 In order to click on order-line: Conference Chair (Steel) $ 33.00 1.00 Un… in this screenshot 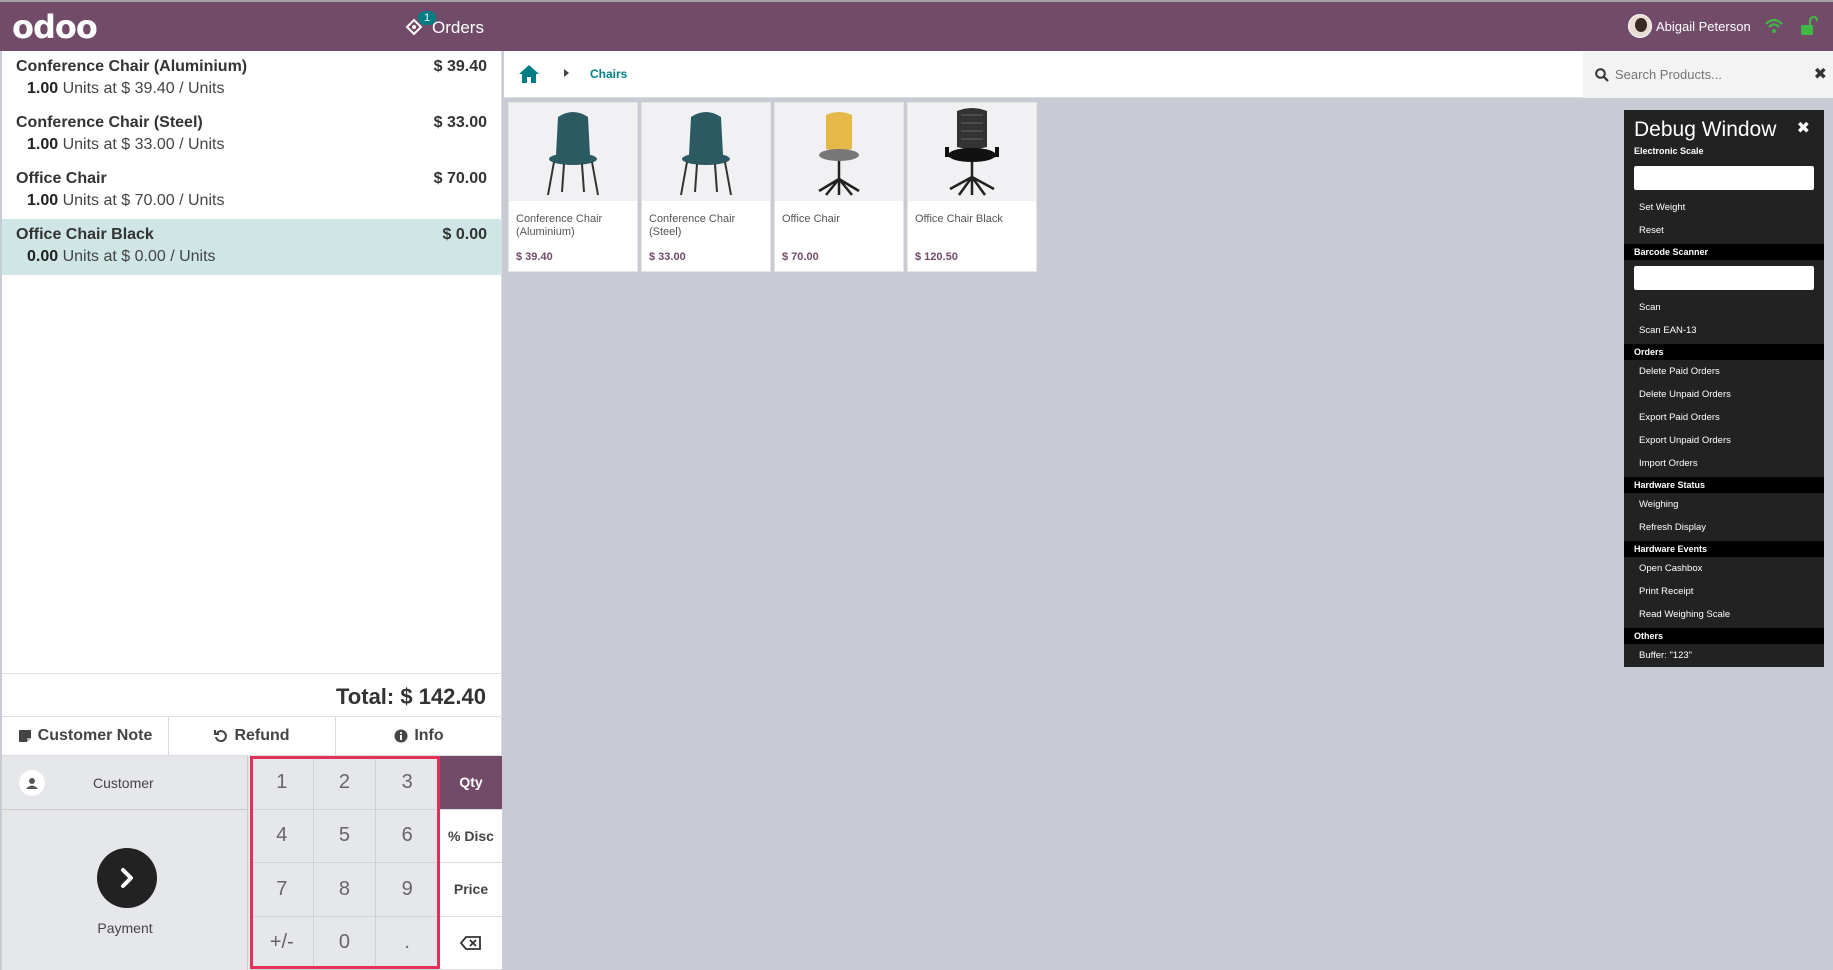, I will do `click(251, 135)`.